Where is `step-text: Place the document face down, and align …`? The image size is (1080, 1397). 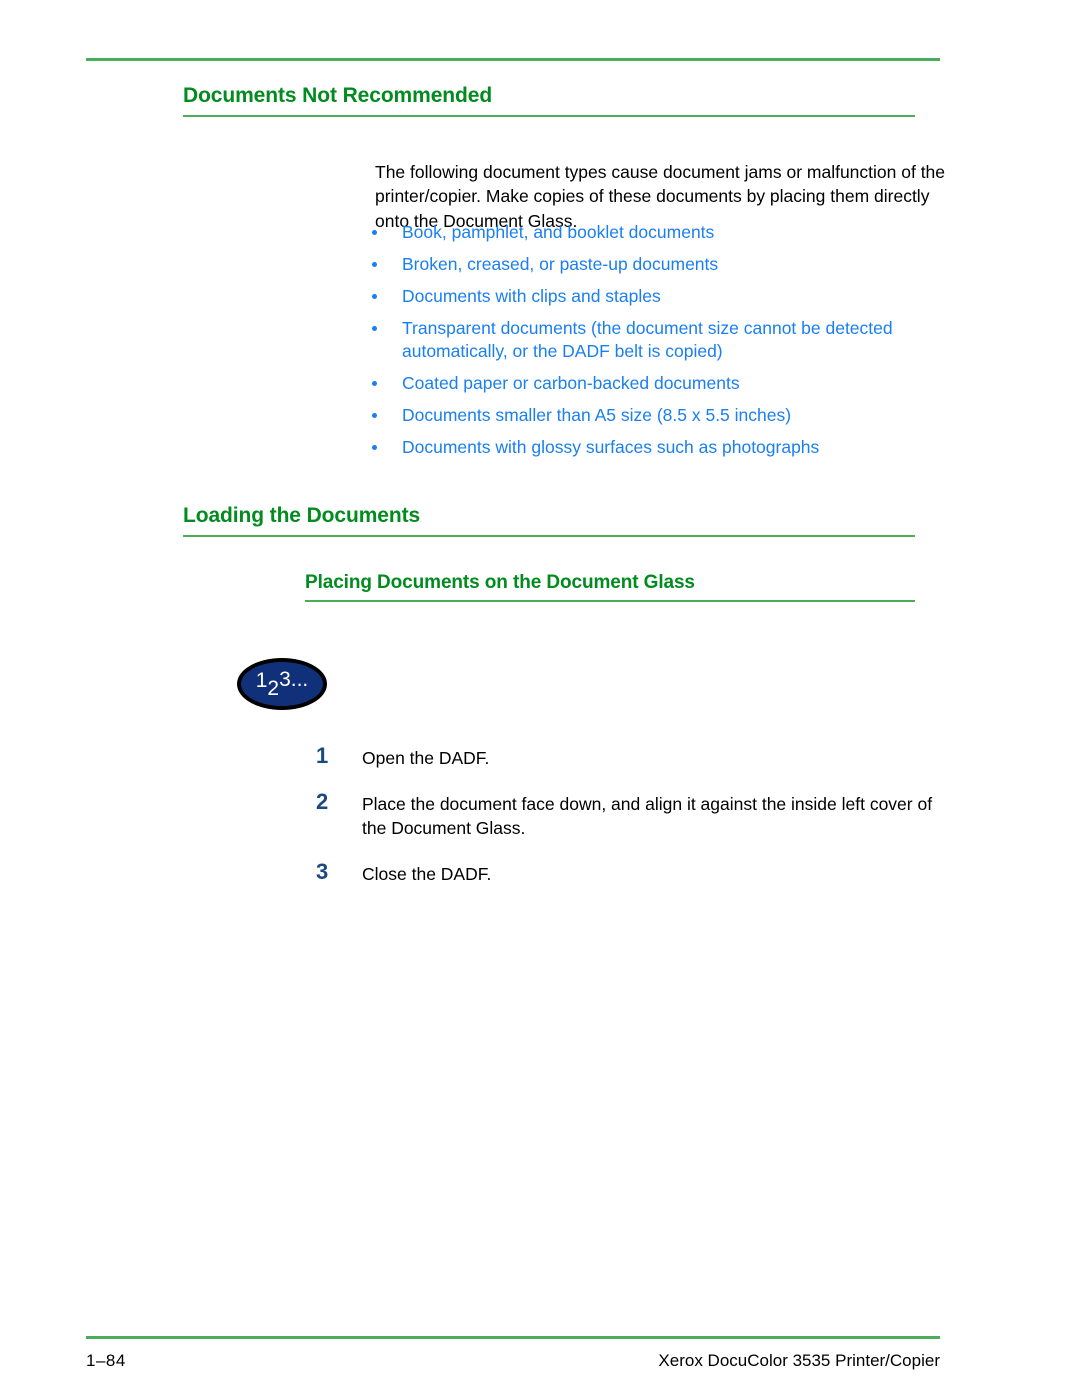
step-text: Place the document face down, and align … is located at coordinates (647, 816).